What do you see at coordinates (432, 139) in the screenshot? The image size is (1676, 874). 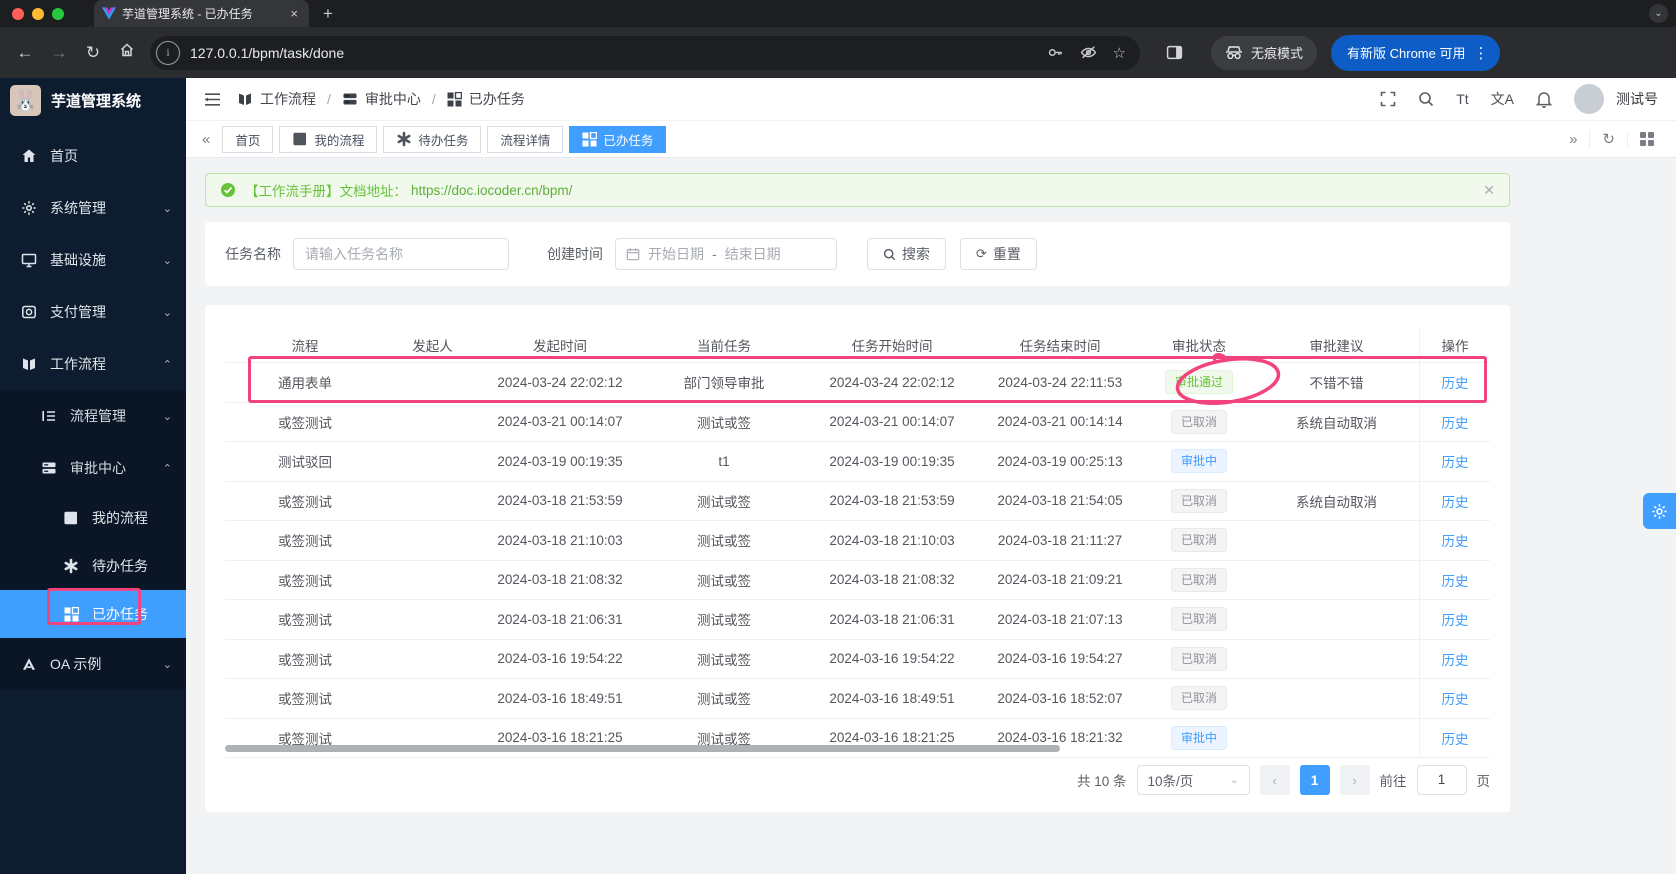 I see `tab-待办任务: 待办任务` at bounding box center [432, 139].